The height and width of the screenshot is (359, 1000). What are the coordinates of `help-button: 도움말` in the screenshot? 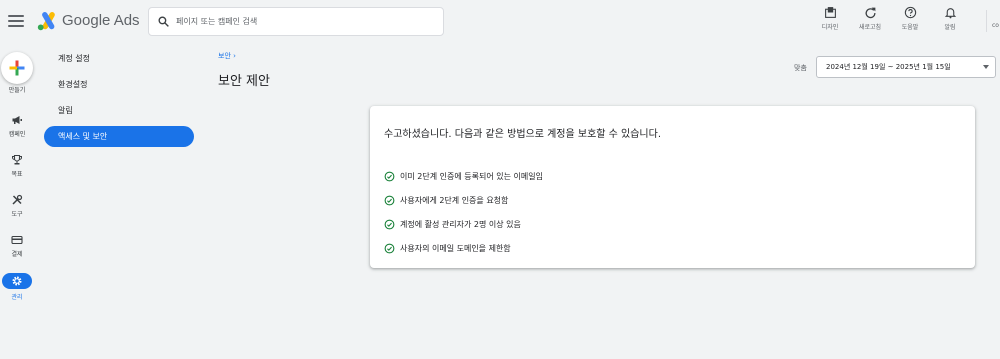 It's located at (910, 18).